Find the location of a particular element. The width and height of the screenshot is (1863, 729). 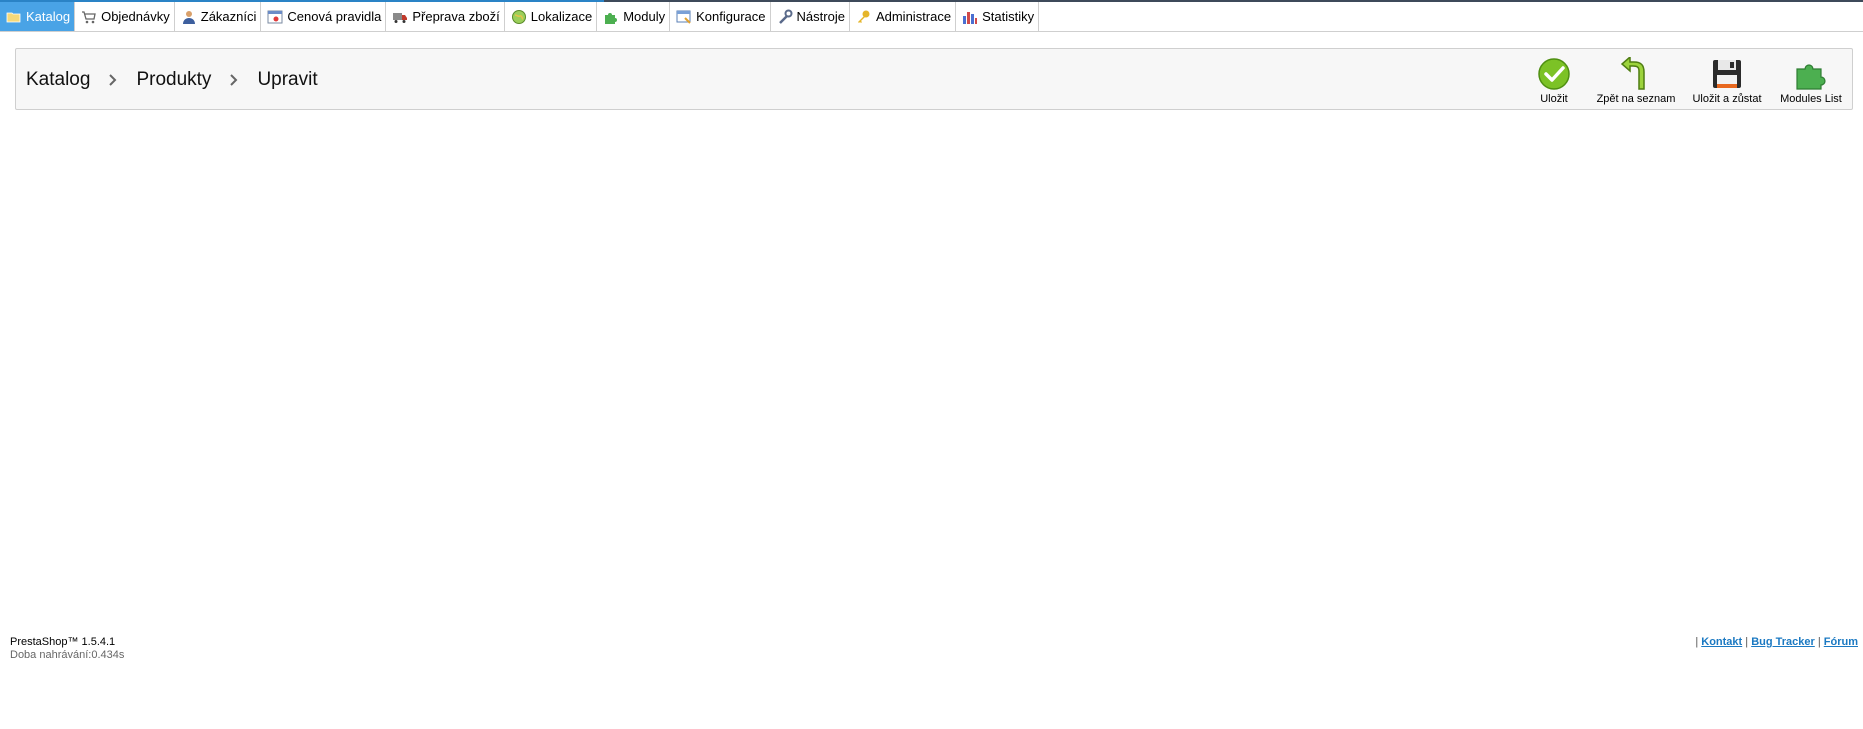

menu-item-objednavky: Objednávky is located at coordinates (125, 16).